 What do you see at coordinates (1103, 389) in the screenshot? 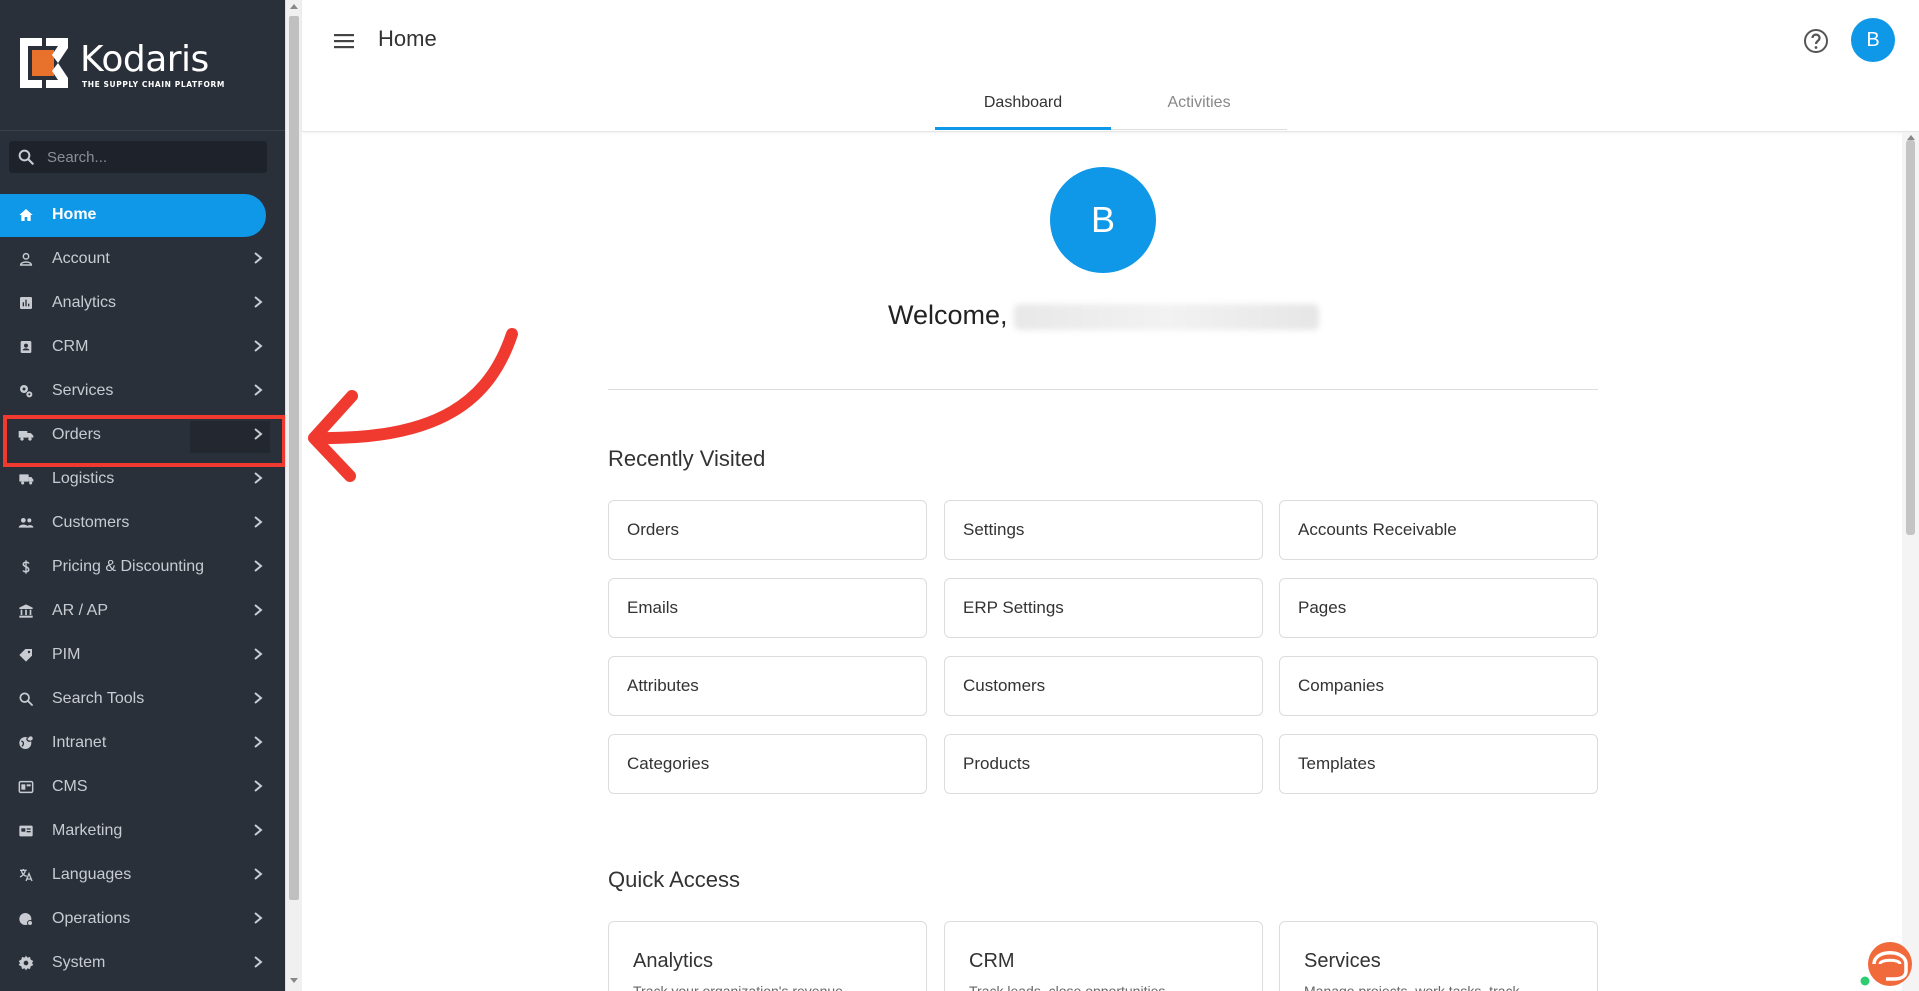
I see `content-divider` at bounding box center [1103, 389].